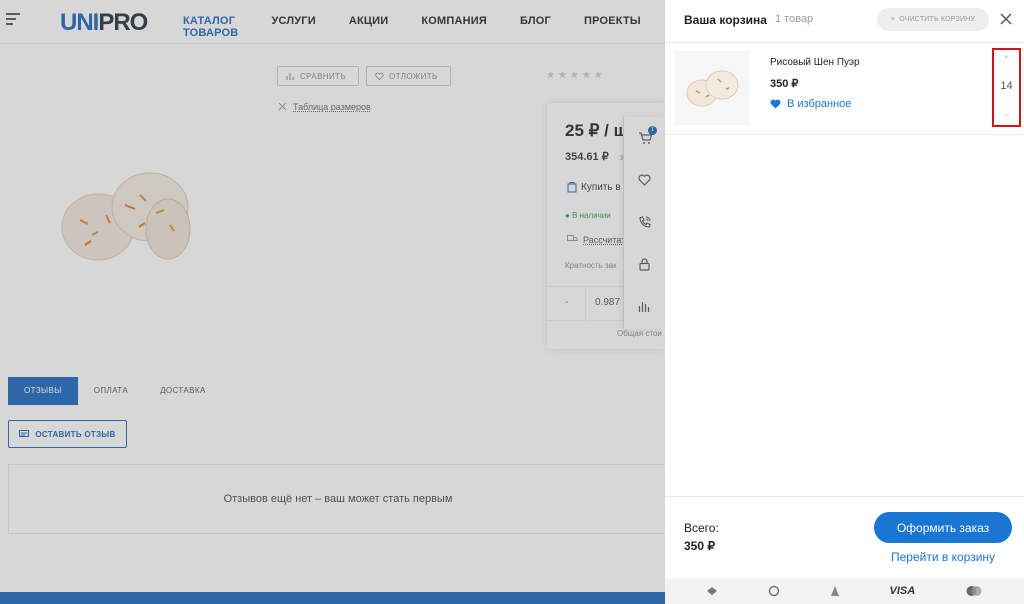  I want to click on total-label: Всего:, so click(701, 528).